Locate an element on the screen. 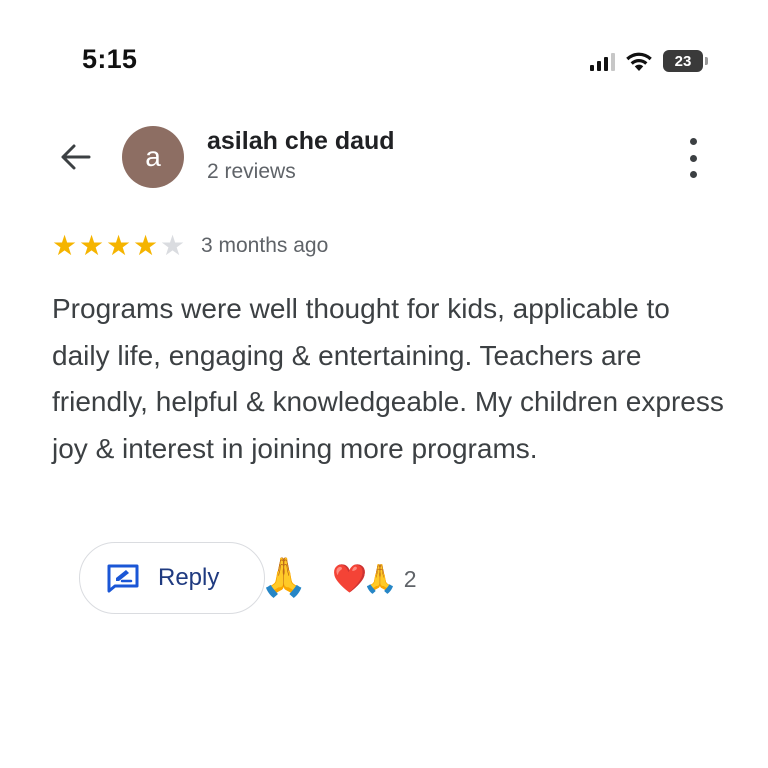 This screenshot has width=768, height=768. battery-level: 23 is located at coordinates (683, 61).